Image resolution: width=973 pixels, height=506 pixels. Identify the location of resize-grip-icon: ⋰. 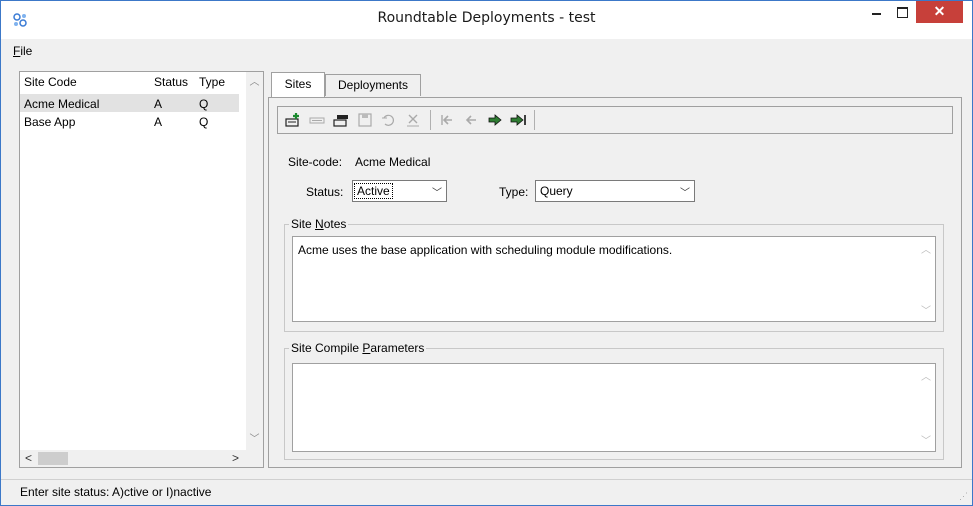
(963, 496).